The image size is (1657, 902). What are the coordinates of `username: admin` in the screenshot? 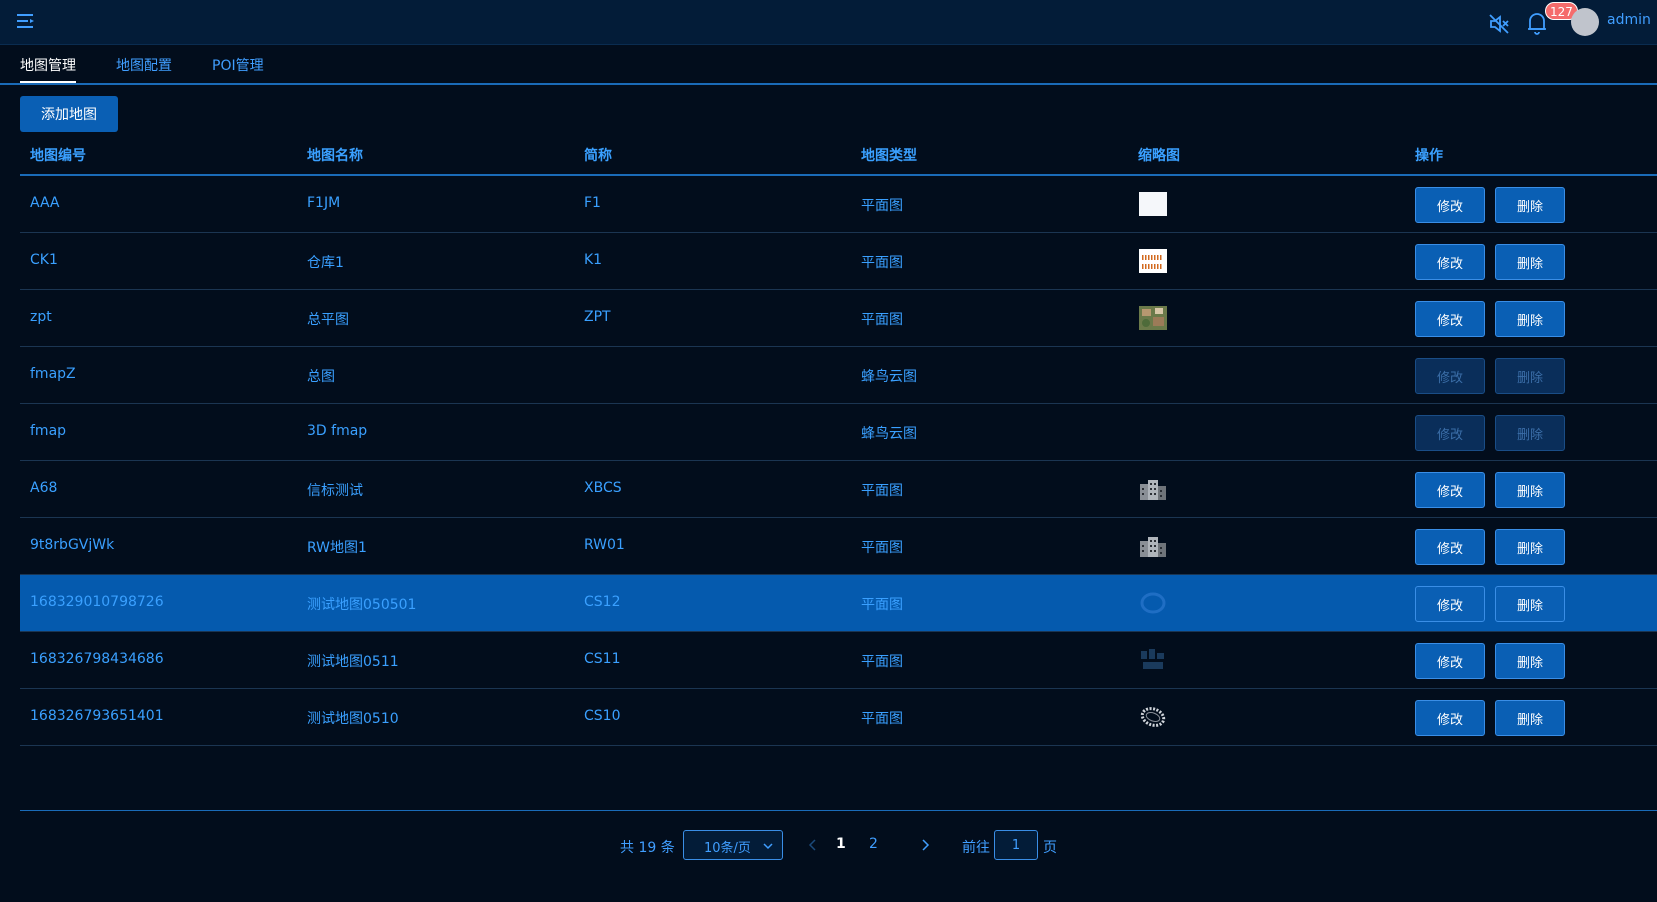 It's located at (1629, 20).